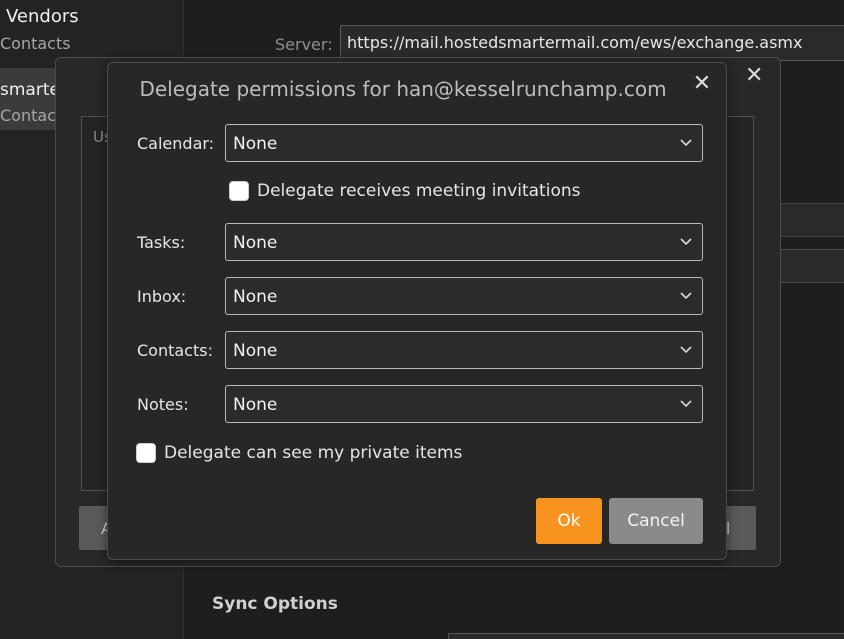 The width and height of the screenshot is (844, 639). Describe the element at coordinates (646, 636) in the screenshot. I see `background-field` at that location.